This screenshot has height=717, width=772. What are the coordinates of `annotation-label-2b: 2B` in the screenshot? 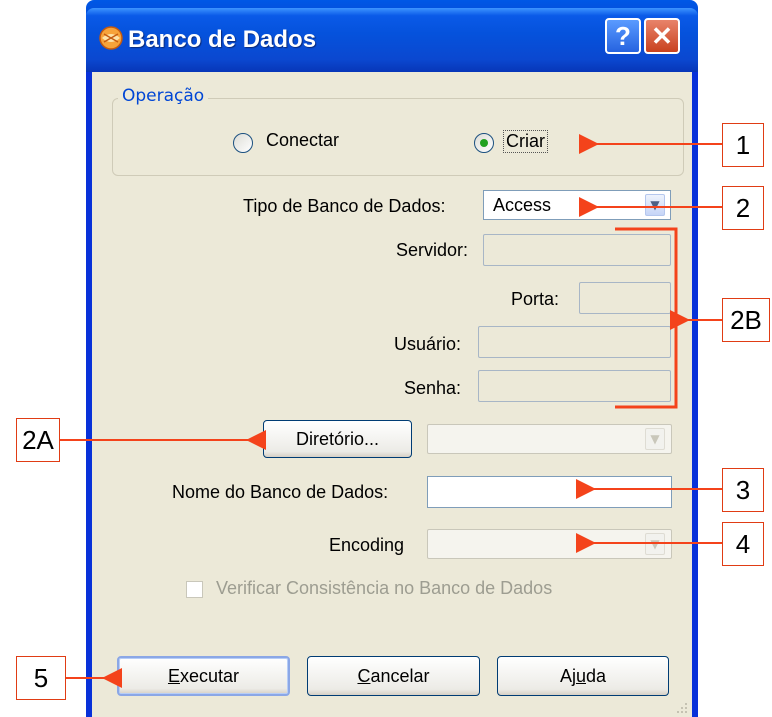 It's located at (746, 320).